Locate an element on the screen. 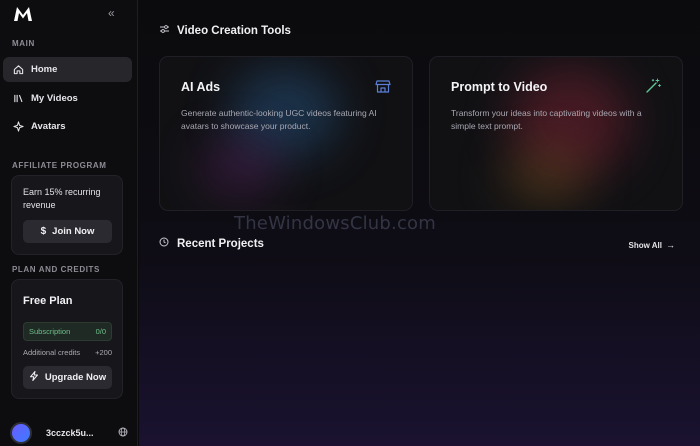 This screenshot has width=700, height=446. avatar is located at coordinates (21, 433).